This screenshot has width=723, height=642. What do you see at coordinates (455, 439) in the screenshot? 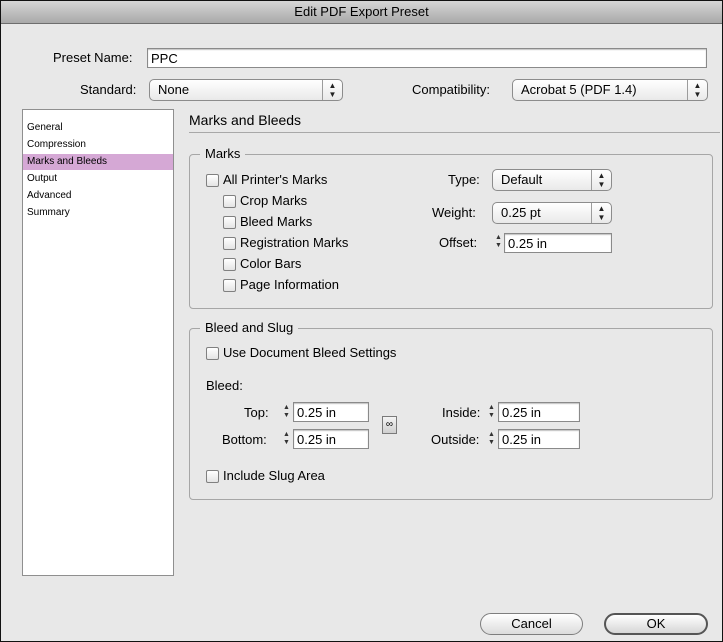
I see `outside-label: Outside:` at bounding box center [455, 439].